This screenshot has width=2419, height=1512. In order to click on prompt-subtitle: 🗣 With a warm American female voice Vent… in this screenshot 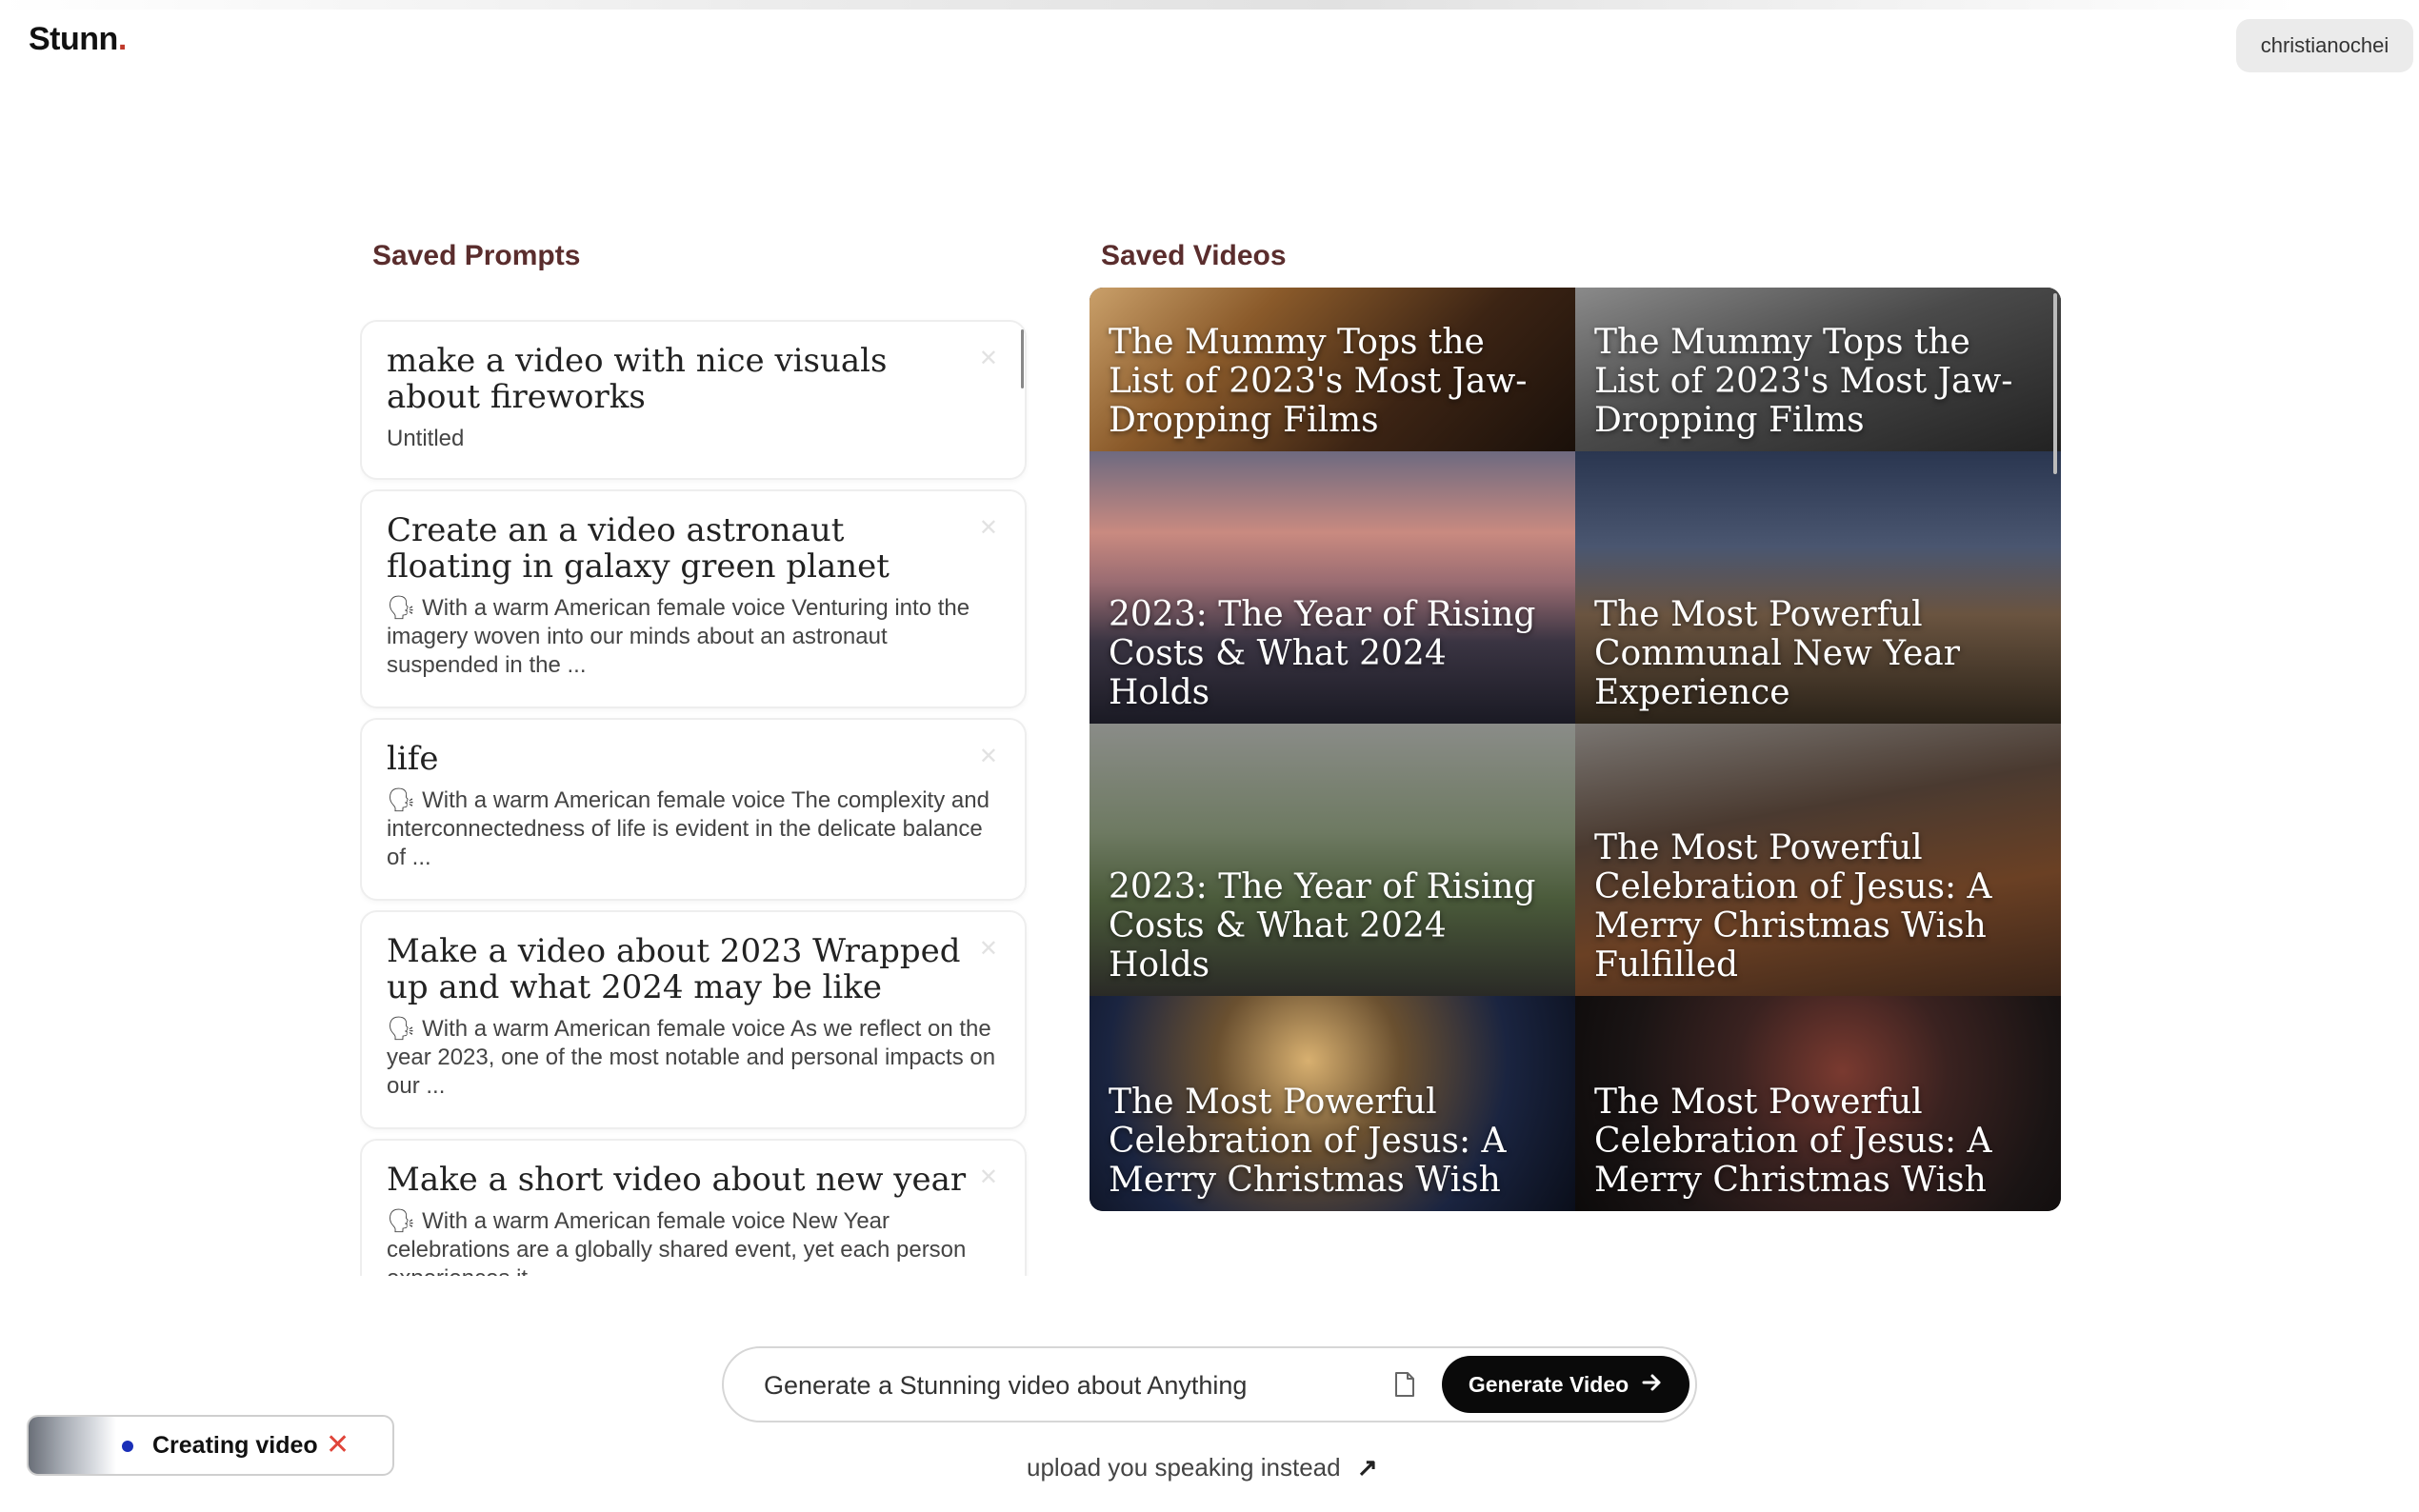, I will do `click(678, 636)`.